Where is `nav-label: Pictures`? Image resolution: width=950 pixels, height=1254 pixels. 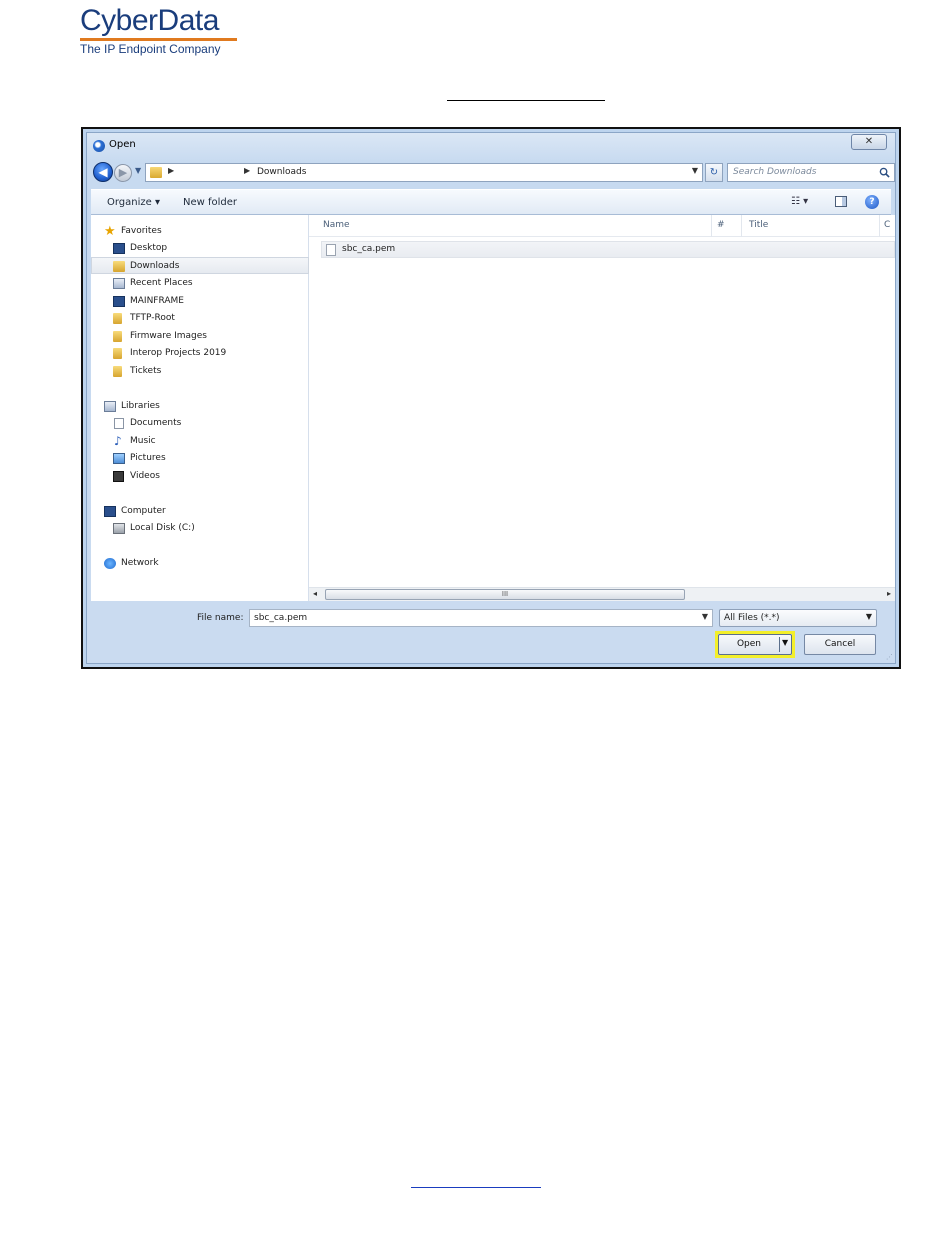
nav-label: Pictures is located at coordinates (148, 458).